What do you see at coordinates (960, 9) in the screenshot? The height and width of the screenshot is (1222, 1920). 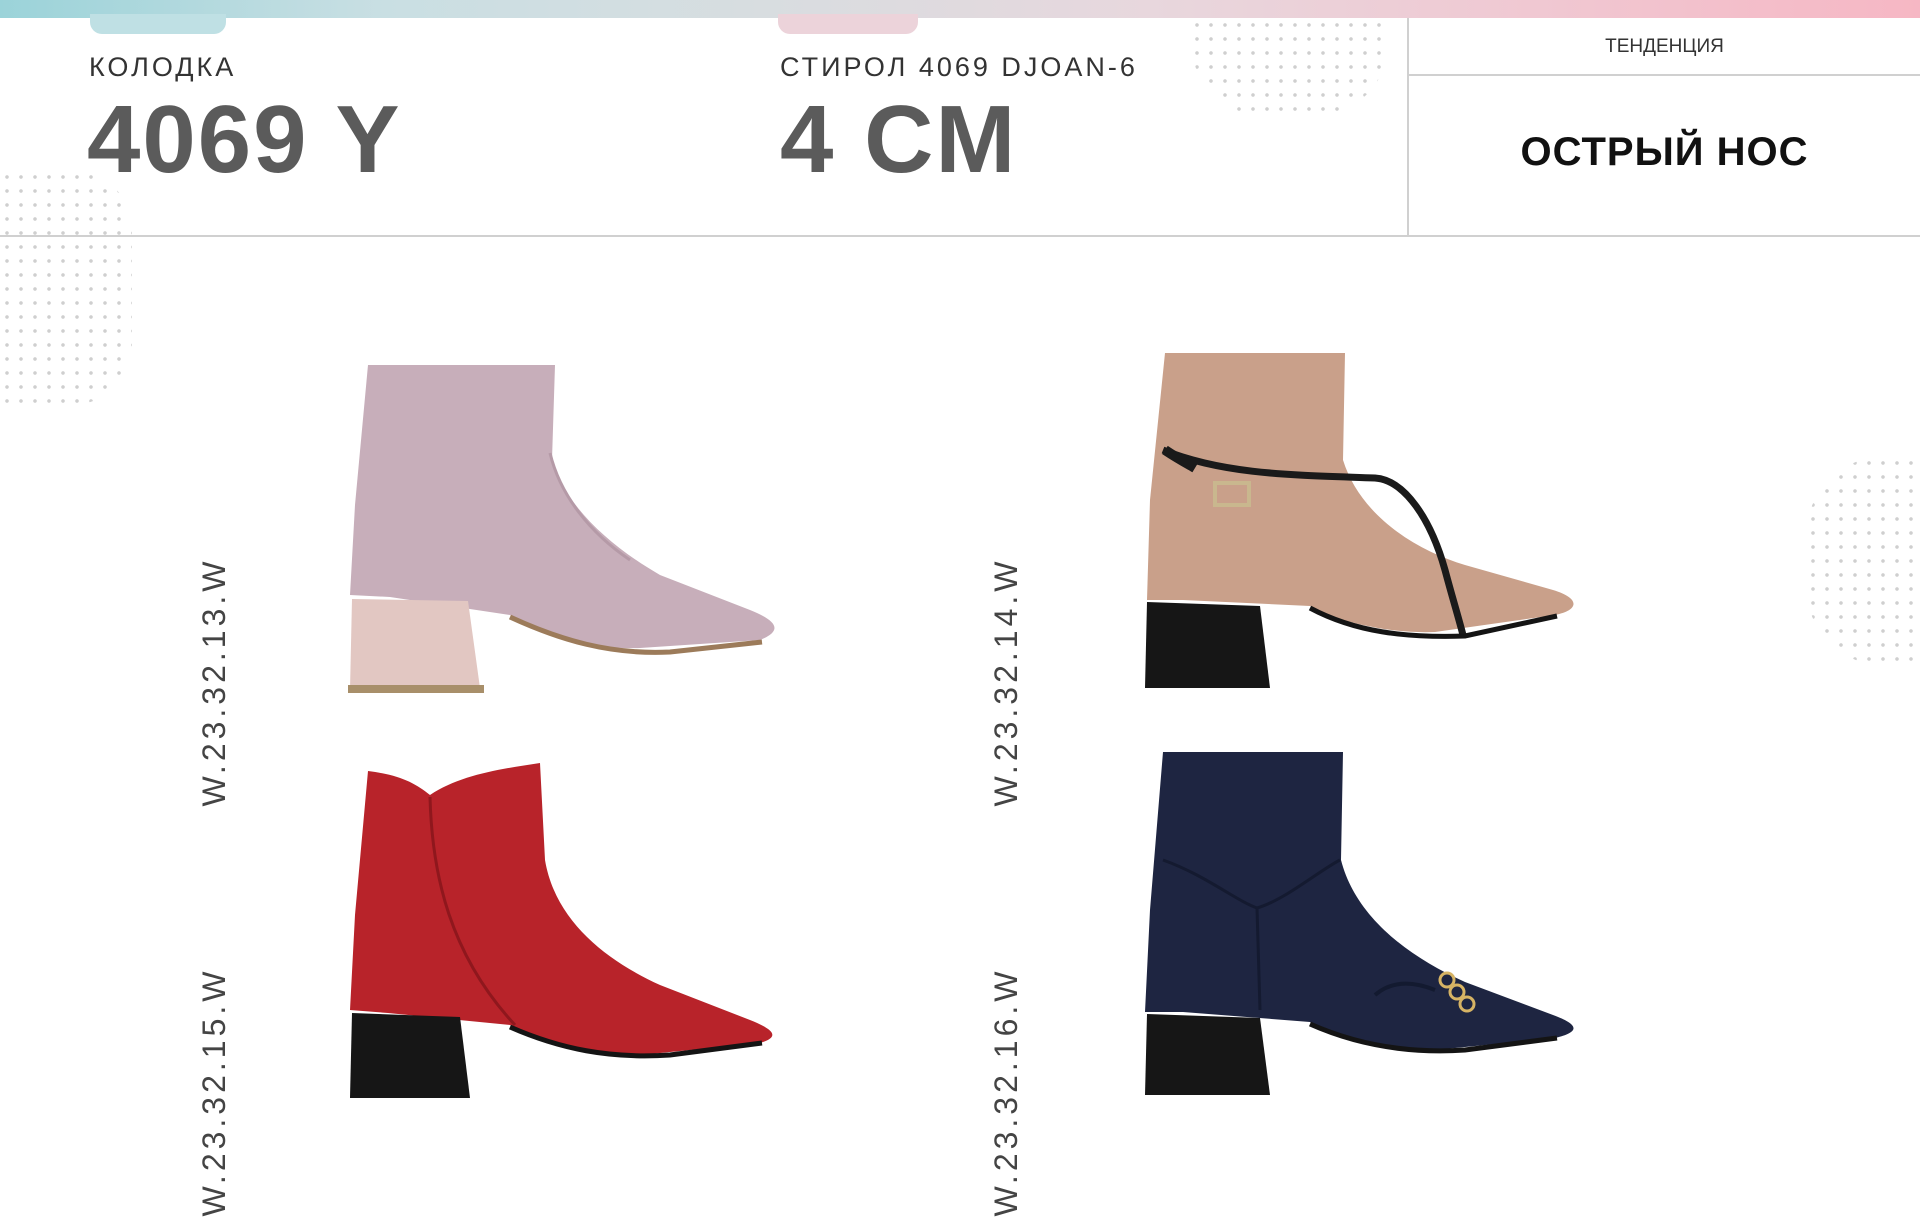 I see `top-gradient-bar` at bounding box center [960, 9].